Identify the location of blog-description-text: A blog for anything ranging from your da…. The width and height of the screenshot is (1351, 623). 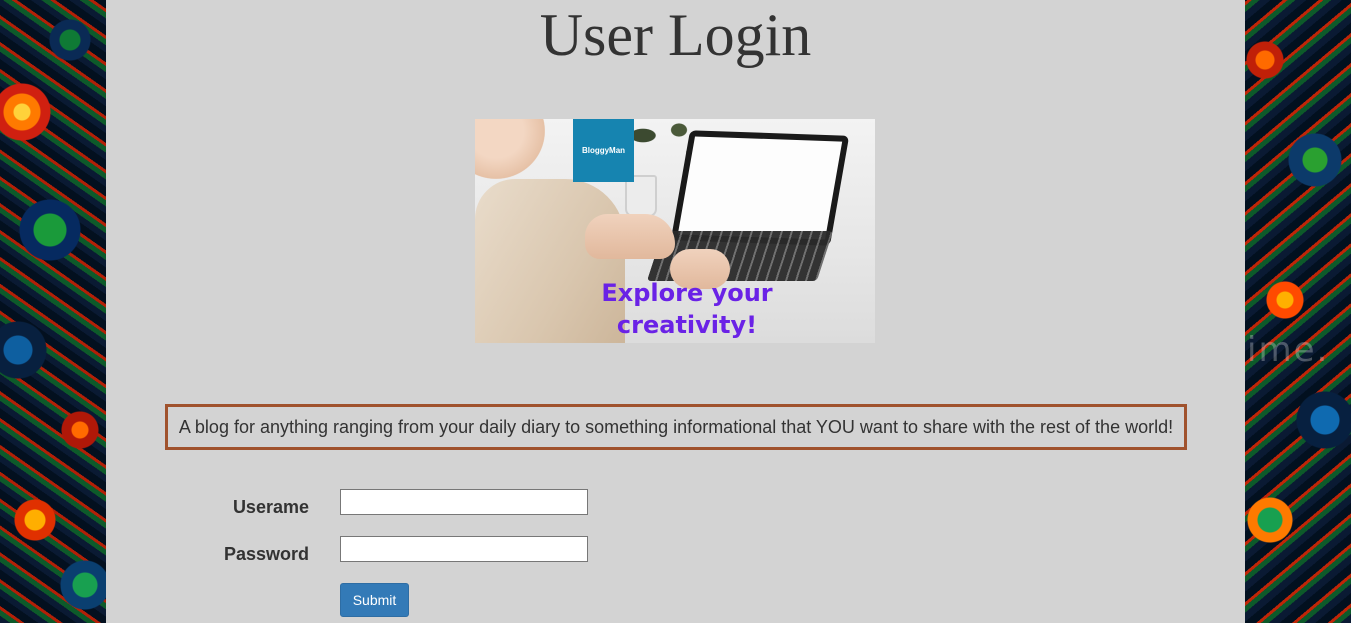
(676, 426).